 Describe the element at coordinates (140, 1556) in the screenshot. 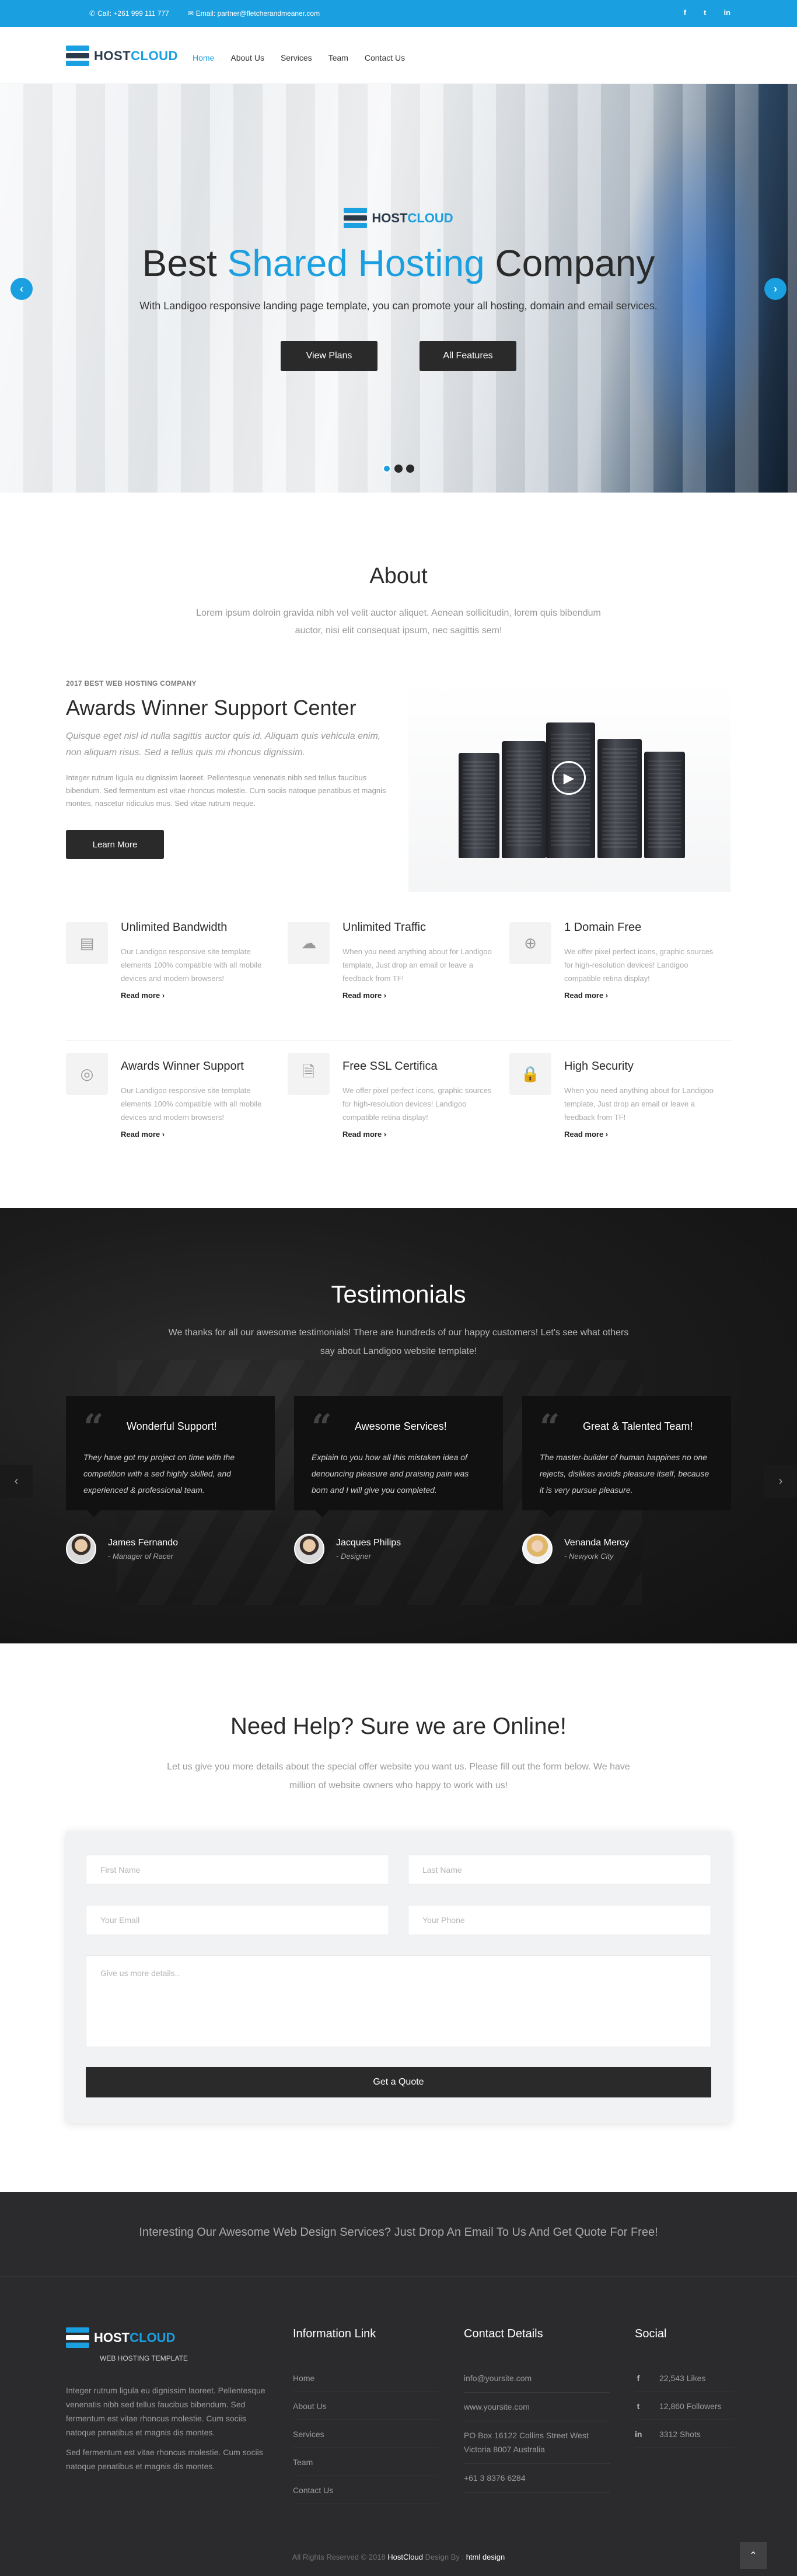

I see `person-role: - Manager of Racer` at that location.